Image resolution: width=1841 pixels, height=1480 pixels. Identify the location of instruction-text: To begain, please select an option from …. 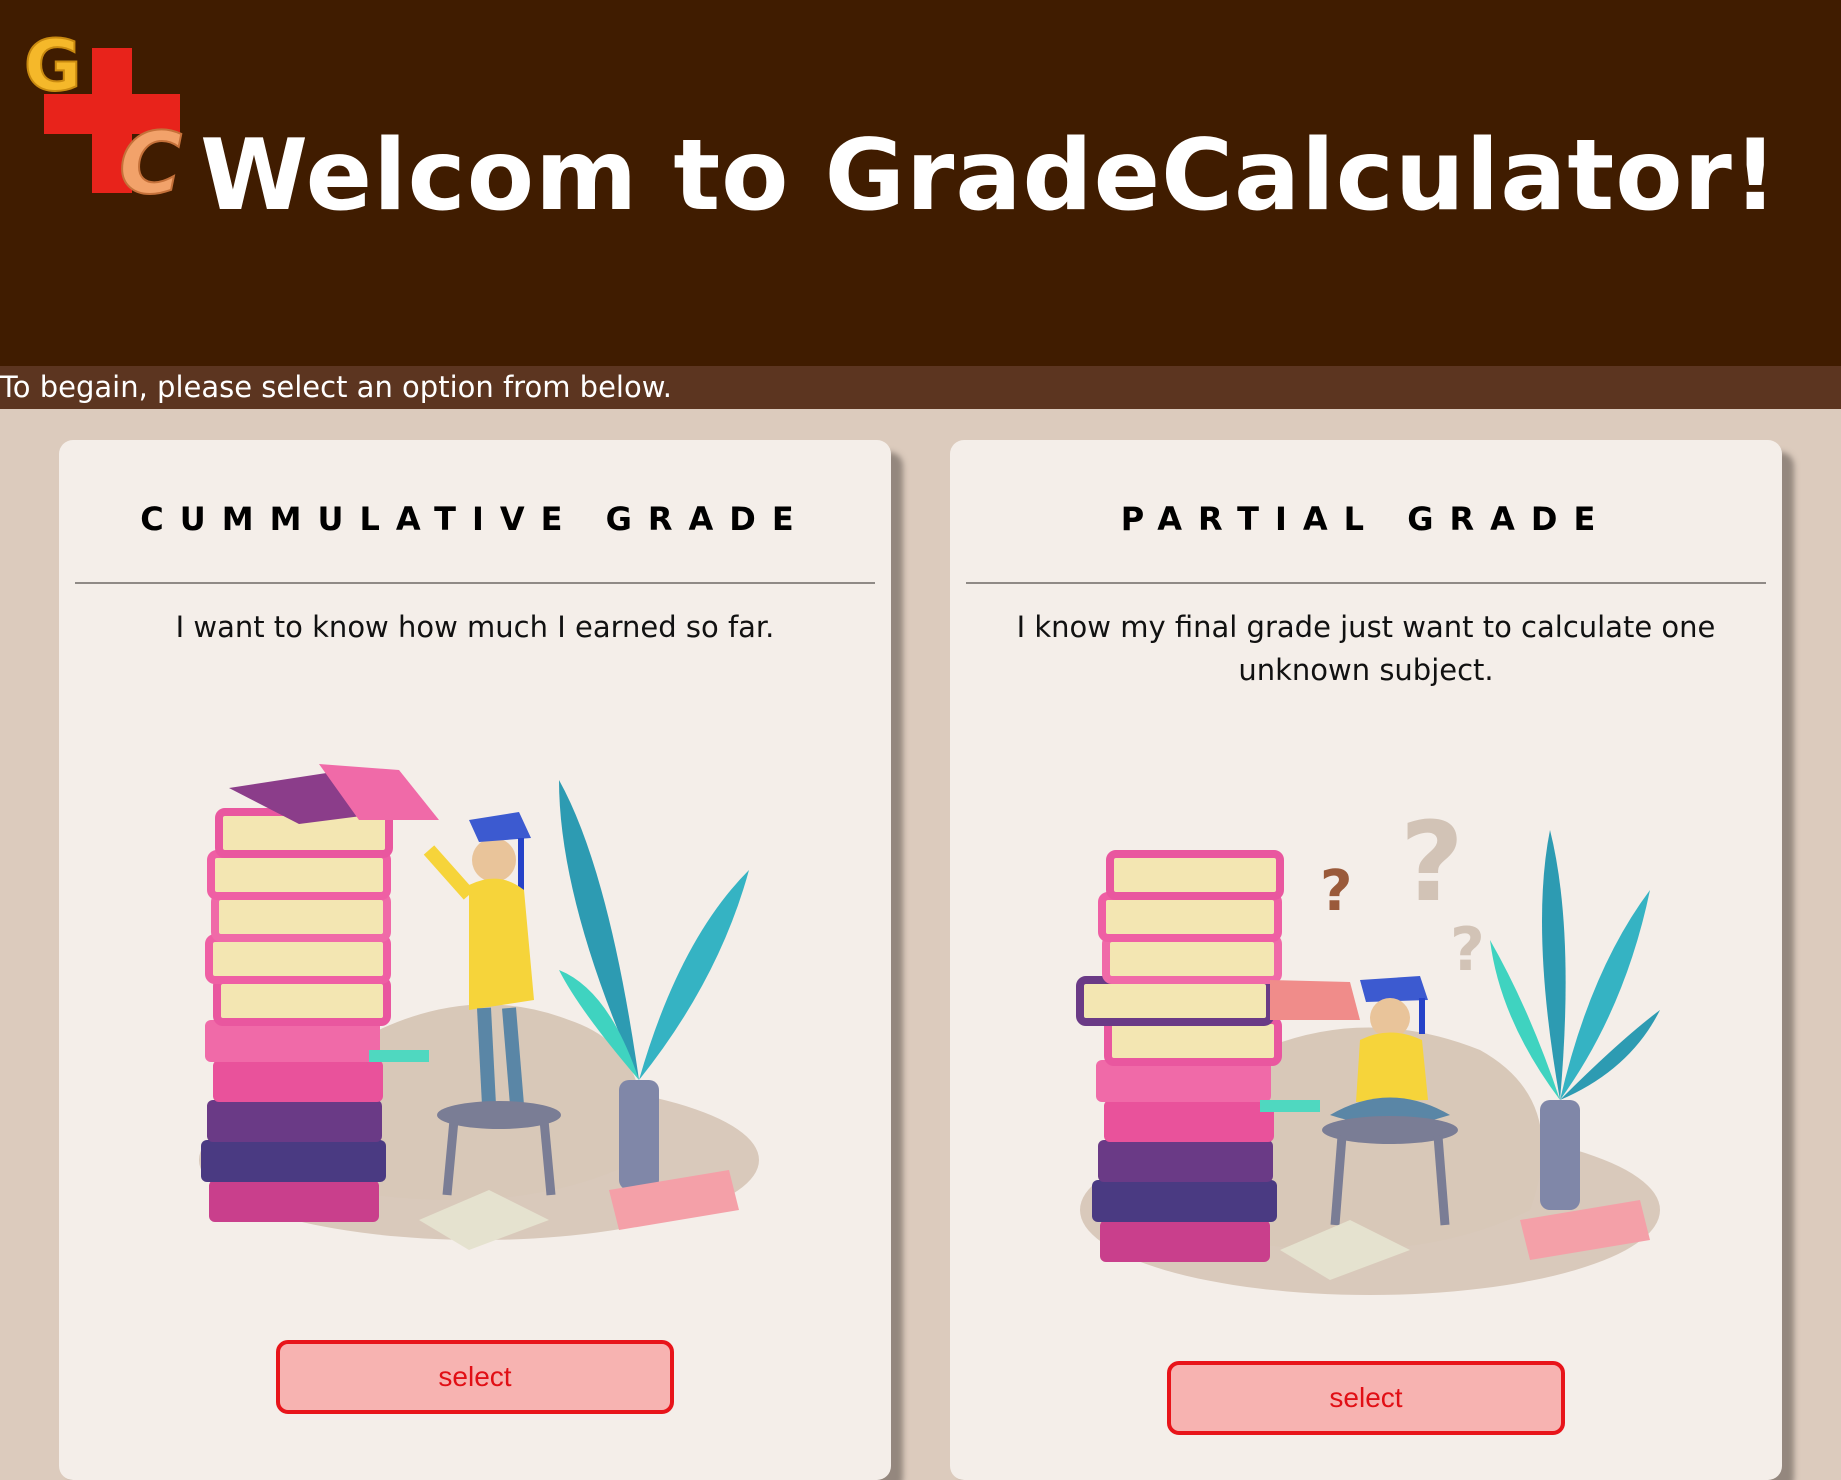
(336, 387).